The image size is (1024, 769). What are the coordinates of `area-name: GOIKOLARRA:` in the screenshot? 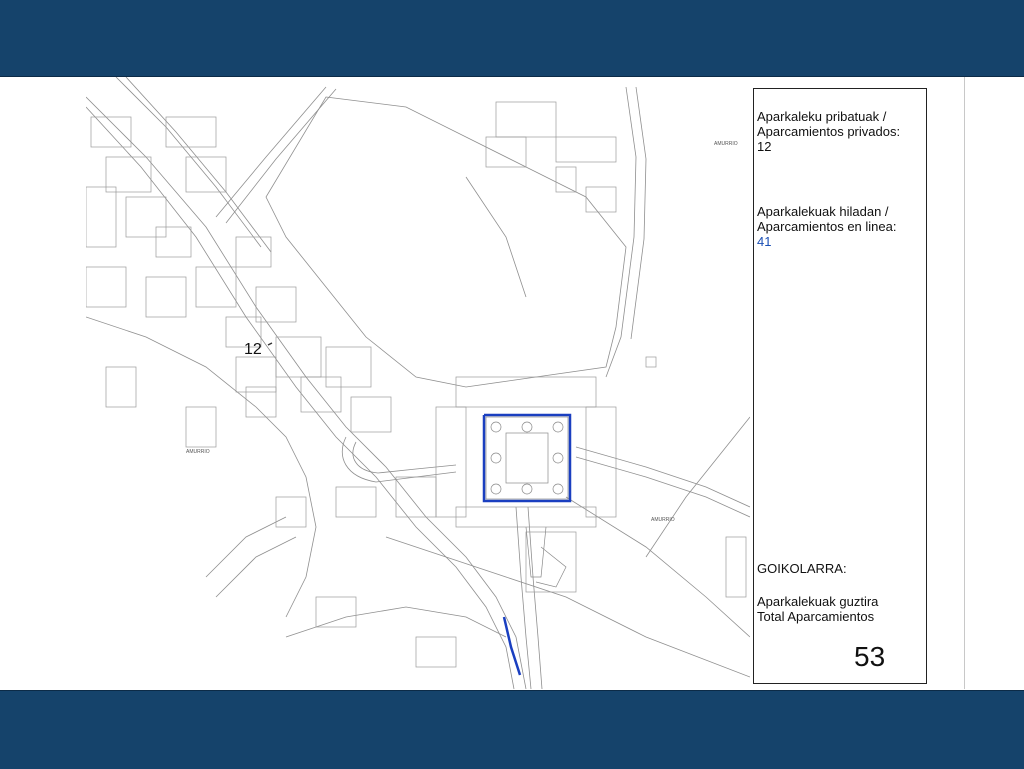 It's located at (802, 568).